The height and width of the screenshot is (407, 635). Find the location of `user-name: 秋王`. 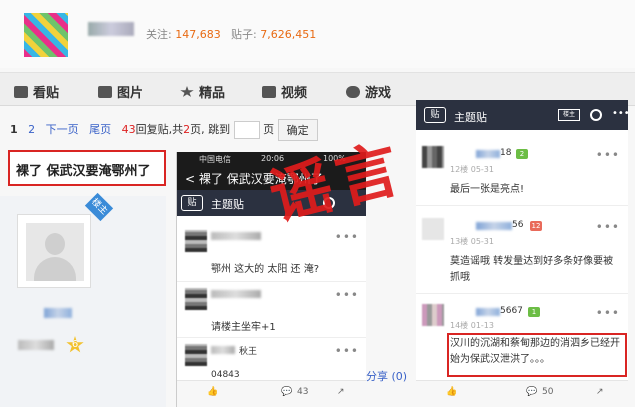

user-name: 秋王 is located at coordinates (248, 352).